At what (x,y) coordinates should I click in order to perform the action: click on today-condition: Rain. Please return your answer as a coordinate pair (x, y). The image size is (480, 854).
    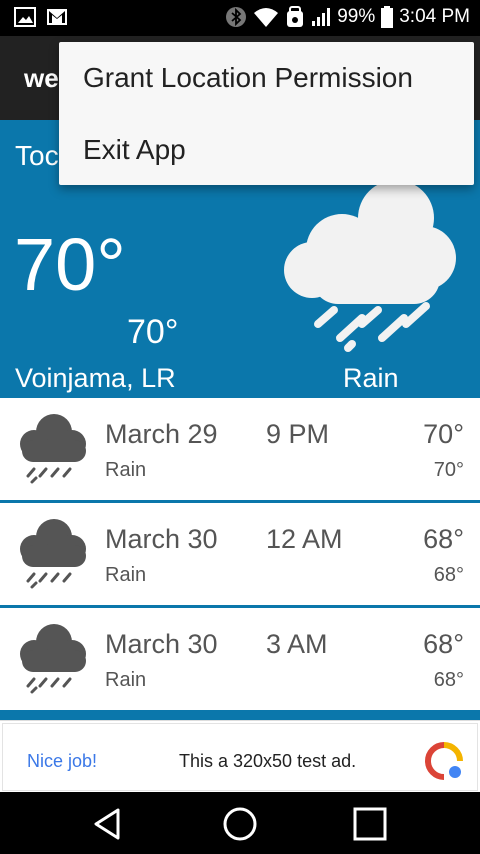
    Looking at the image, I should click on (371, 378).